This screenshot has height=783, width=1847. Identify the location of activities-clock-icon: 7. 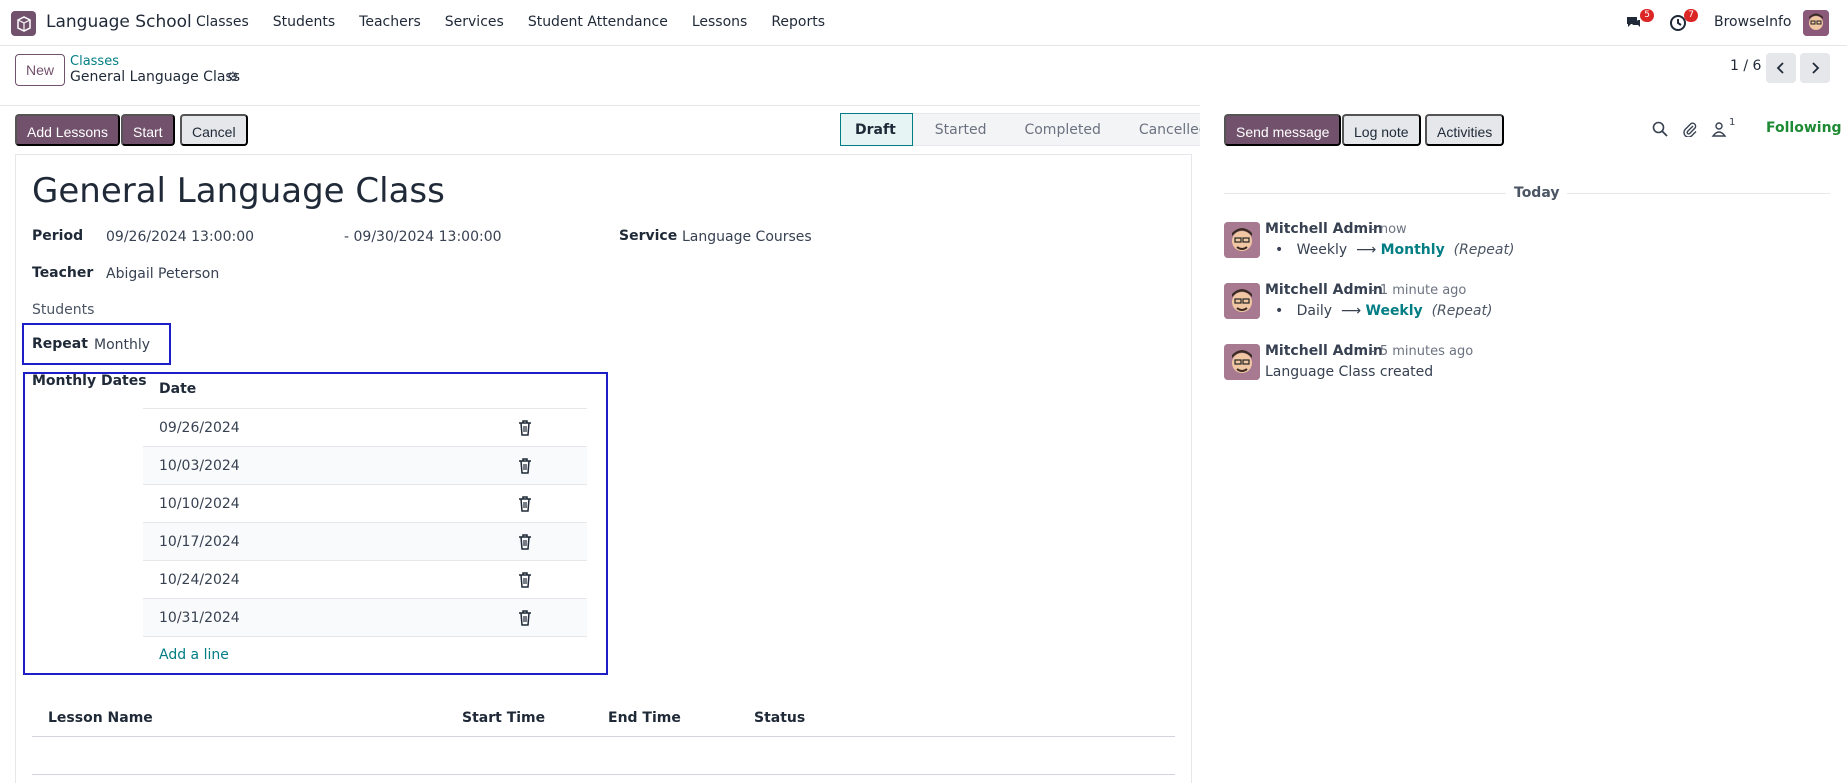
(1683, 21).